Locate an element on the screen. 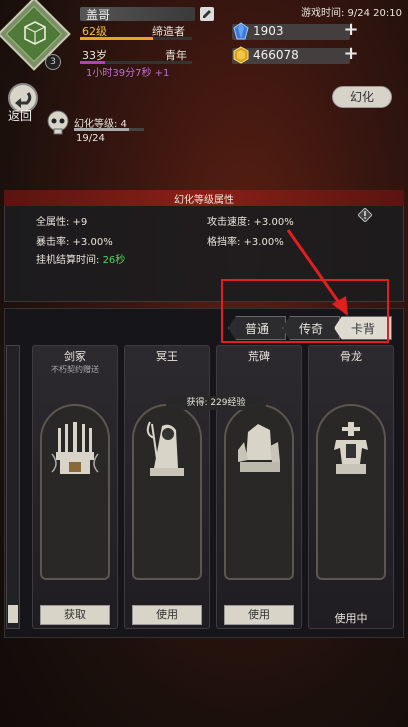 The width and height of the screenshot is (408, 727). gold-ingot-icon is located at coordinates (241, 55).